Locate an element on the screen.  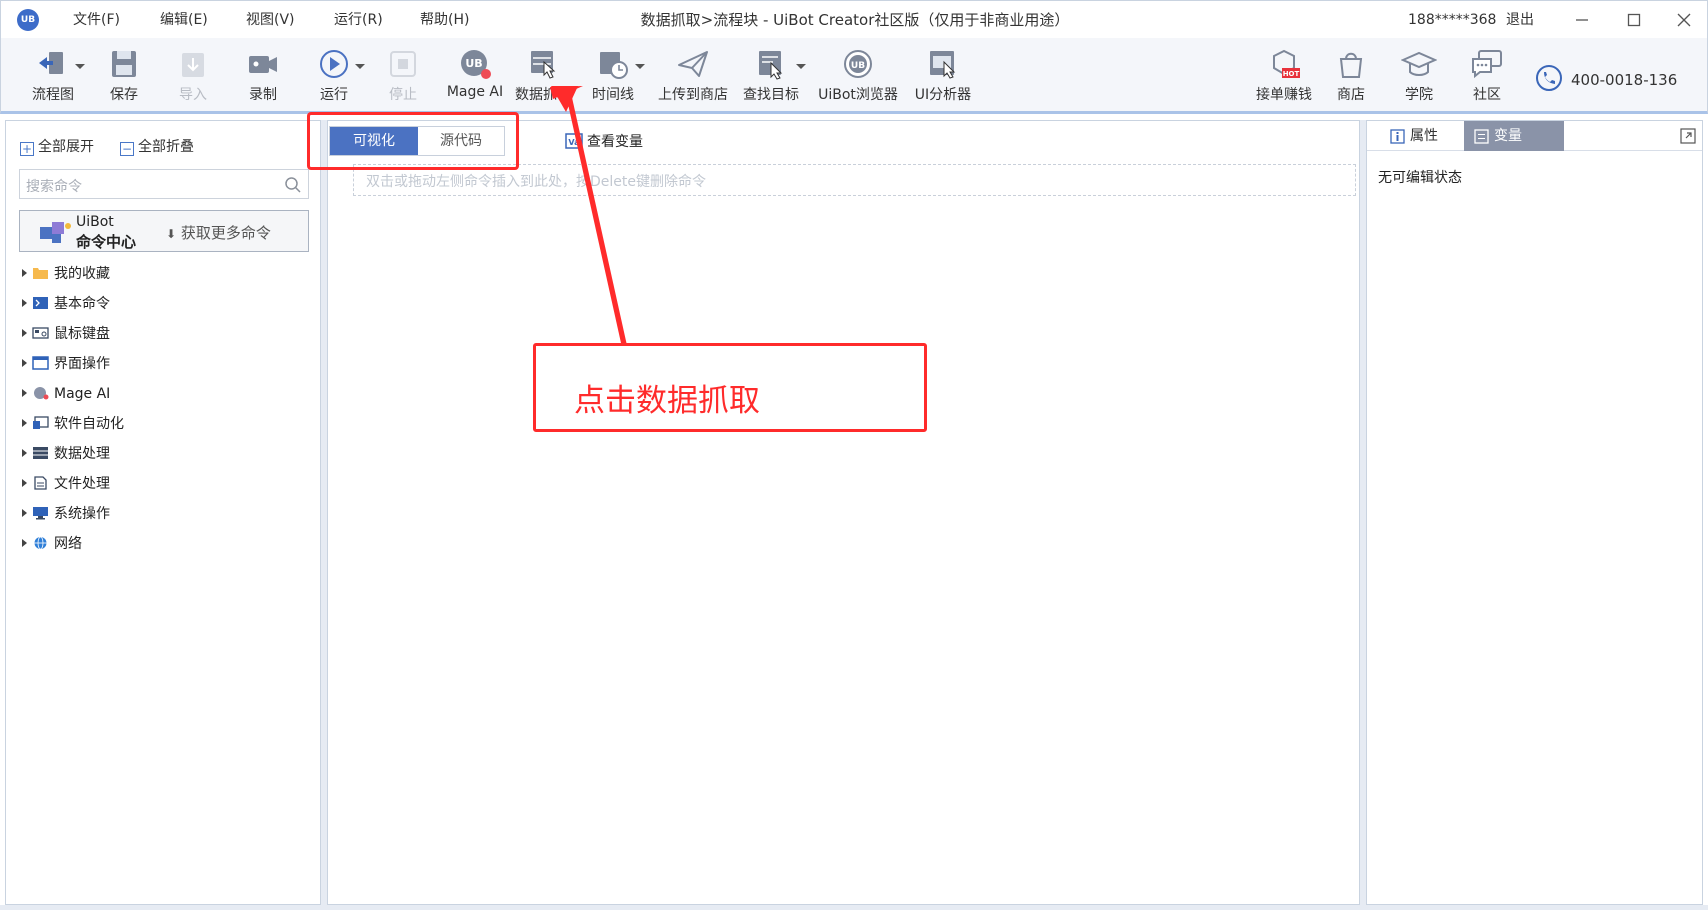
stop-icon is located at coordinates (403, 64).